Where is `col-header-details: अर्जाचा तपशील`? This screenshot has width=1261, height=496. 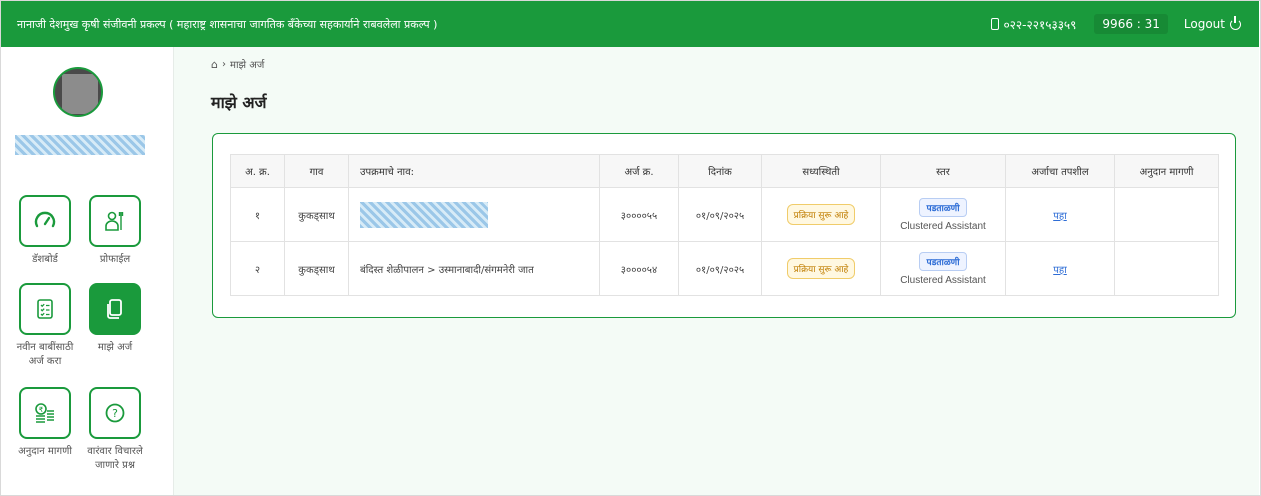
col-header-details: अर्जाचा तपशील is located at coordinates (1060, 171).